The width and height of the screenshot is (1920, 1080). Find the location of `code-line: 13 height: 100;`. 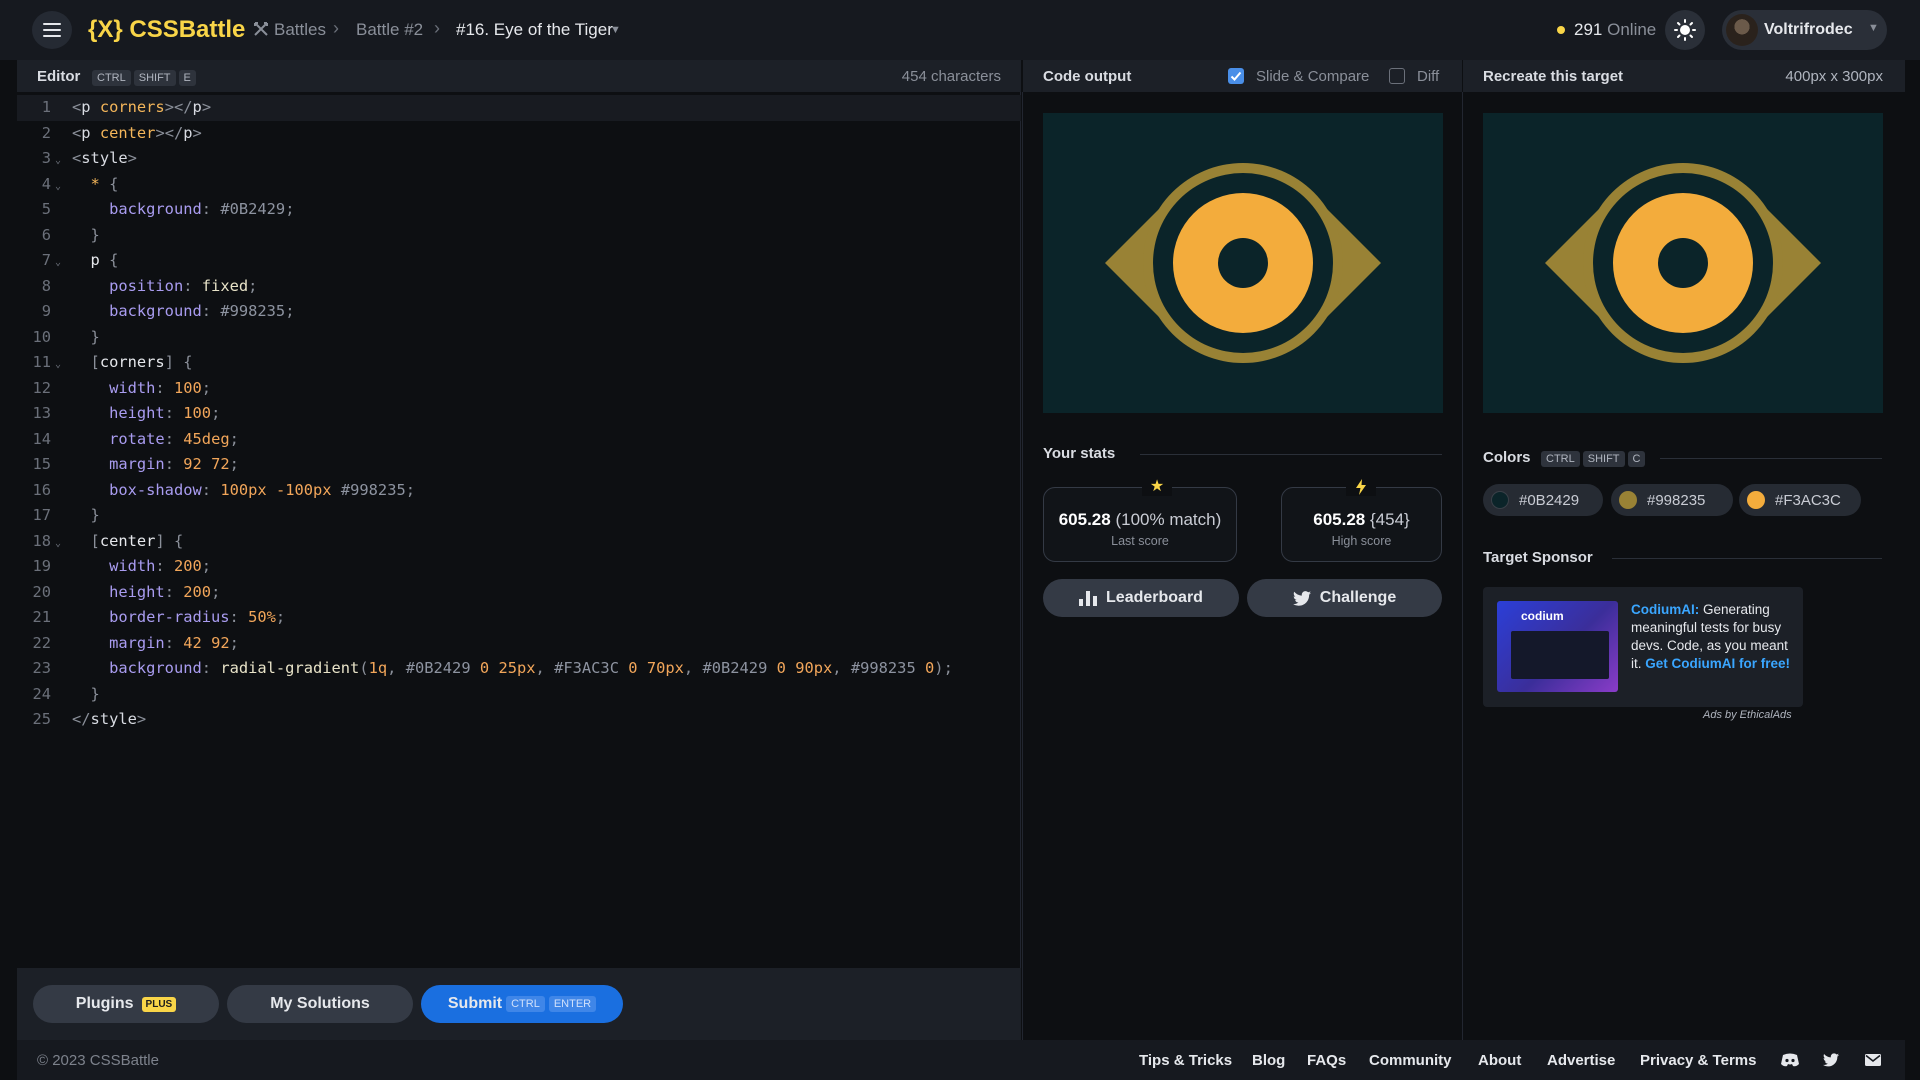

code-line: 13 height: 100; is located at coordinates (519, 414).